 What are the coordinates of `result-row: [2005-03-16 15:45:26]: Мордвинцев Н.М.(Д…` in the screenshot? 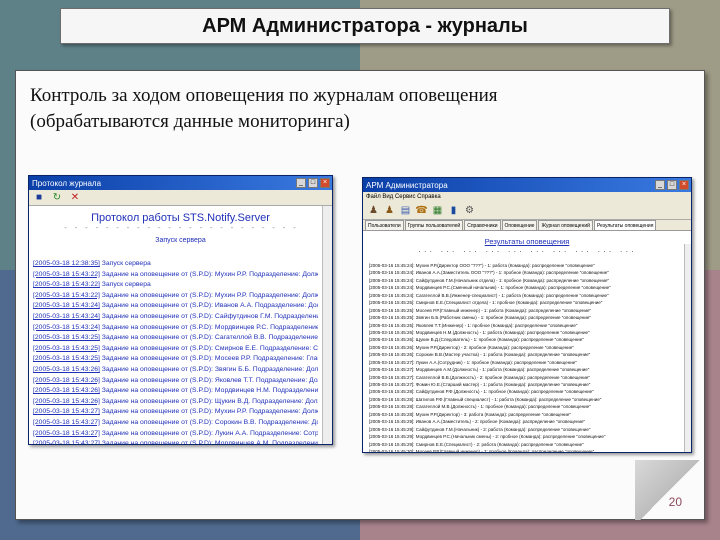 It's located at (479, 332).